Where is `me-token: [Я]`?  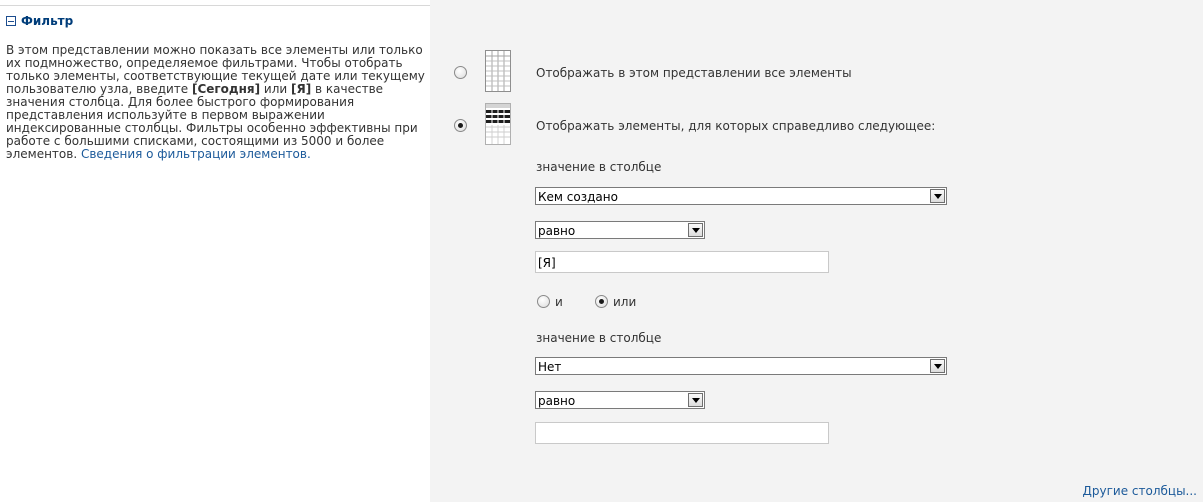 me-token: [Я] is located at coordinates (301, 89).